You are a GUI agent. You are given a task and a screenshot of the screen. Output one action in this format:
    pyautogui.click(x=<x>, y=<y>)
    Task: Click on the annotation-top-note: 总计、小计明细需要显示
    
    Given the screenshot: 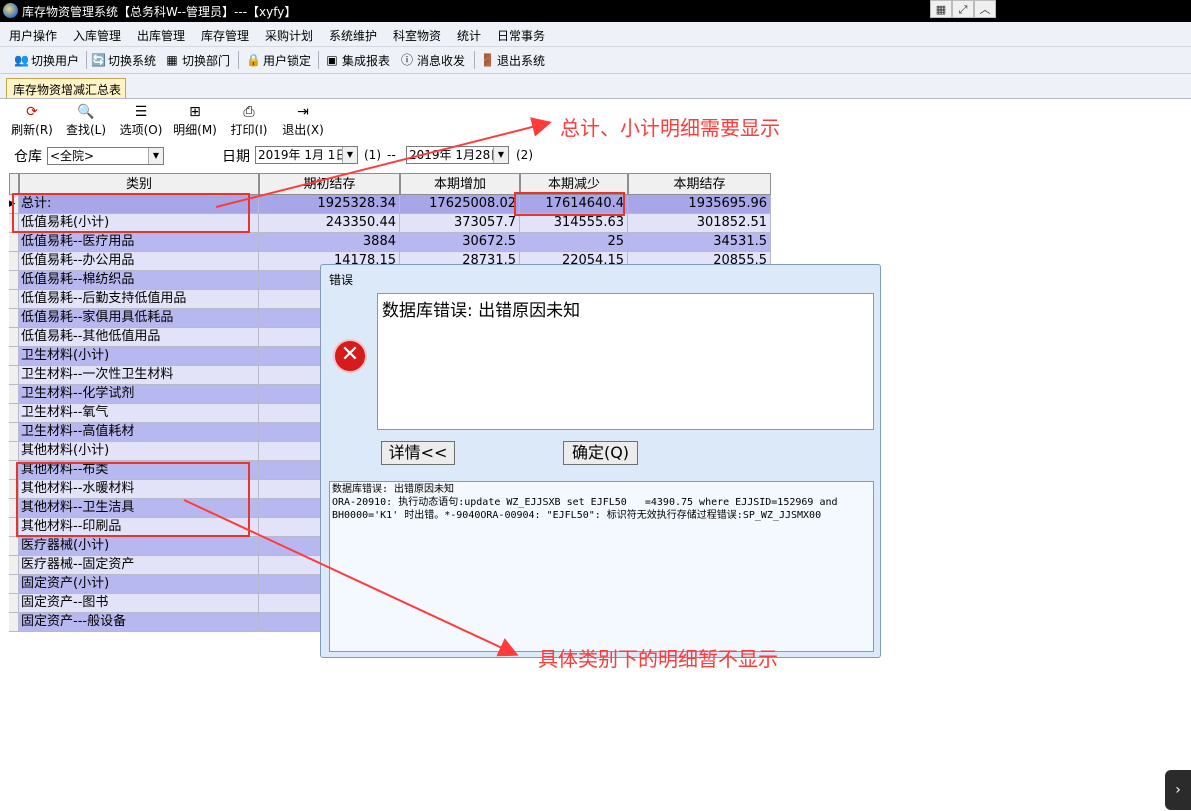 What is the action you would take?
    pyautogui.click(x=670, y=128)
    